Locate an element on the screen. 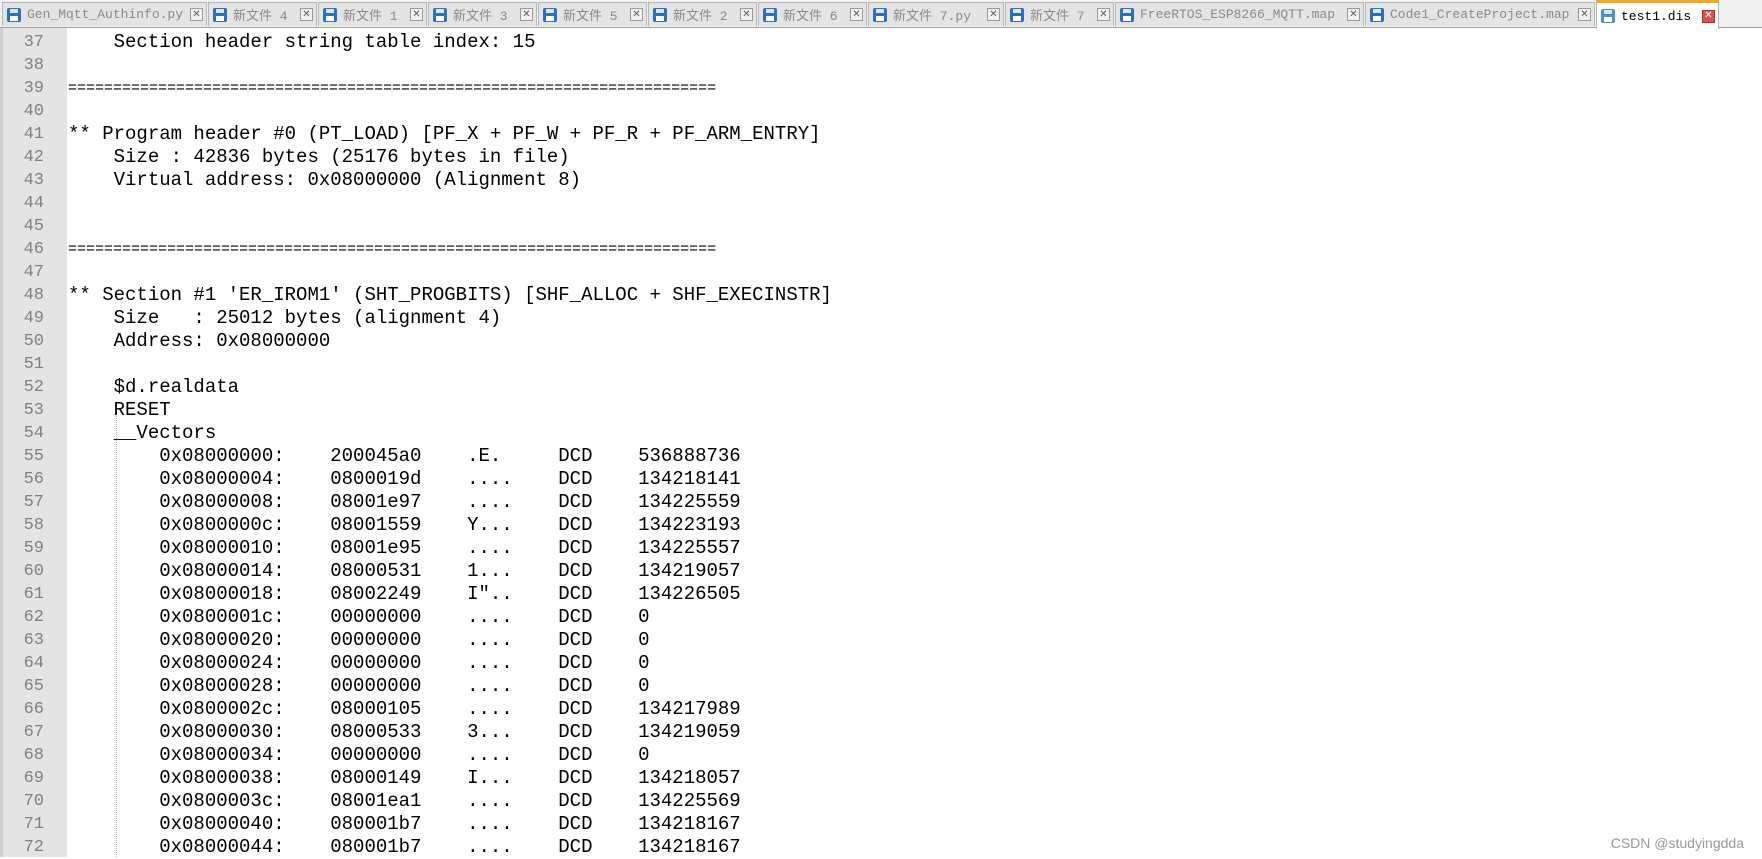  line-text: 0x08000010: 08001e95 .... DCD 134225557 is located at coordinates (404, 548).